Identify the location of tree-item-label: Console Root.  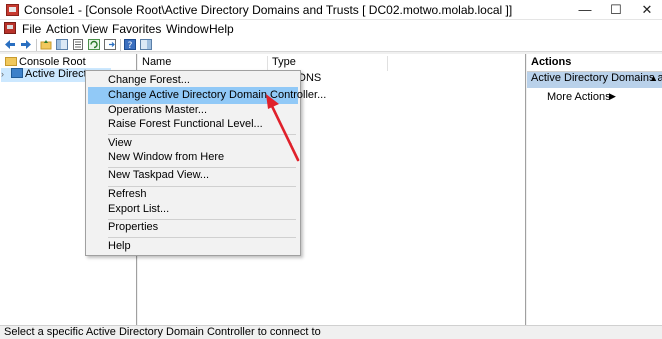
(52, 62).